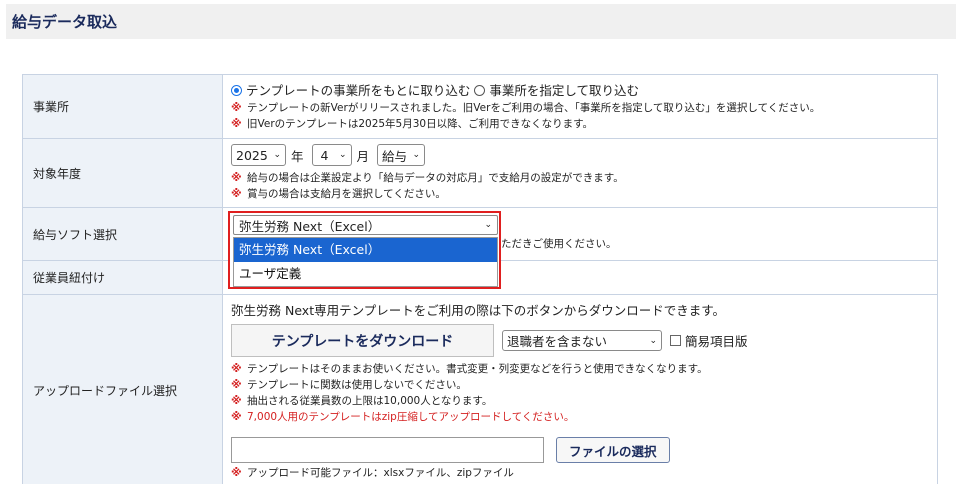  Describe the element at coordinates (559, 244) in the screenshot. I see `payroll-software-note: ただきご使用ください。` at that location.